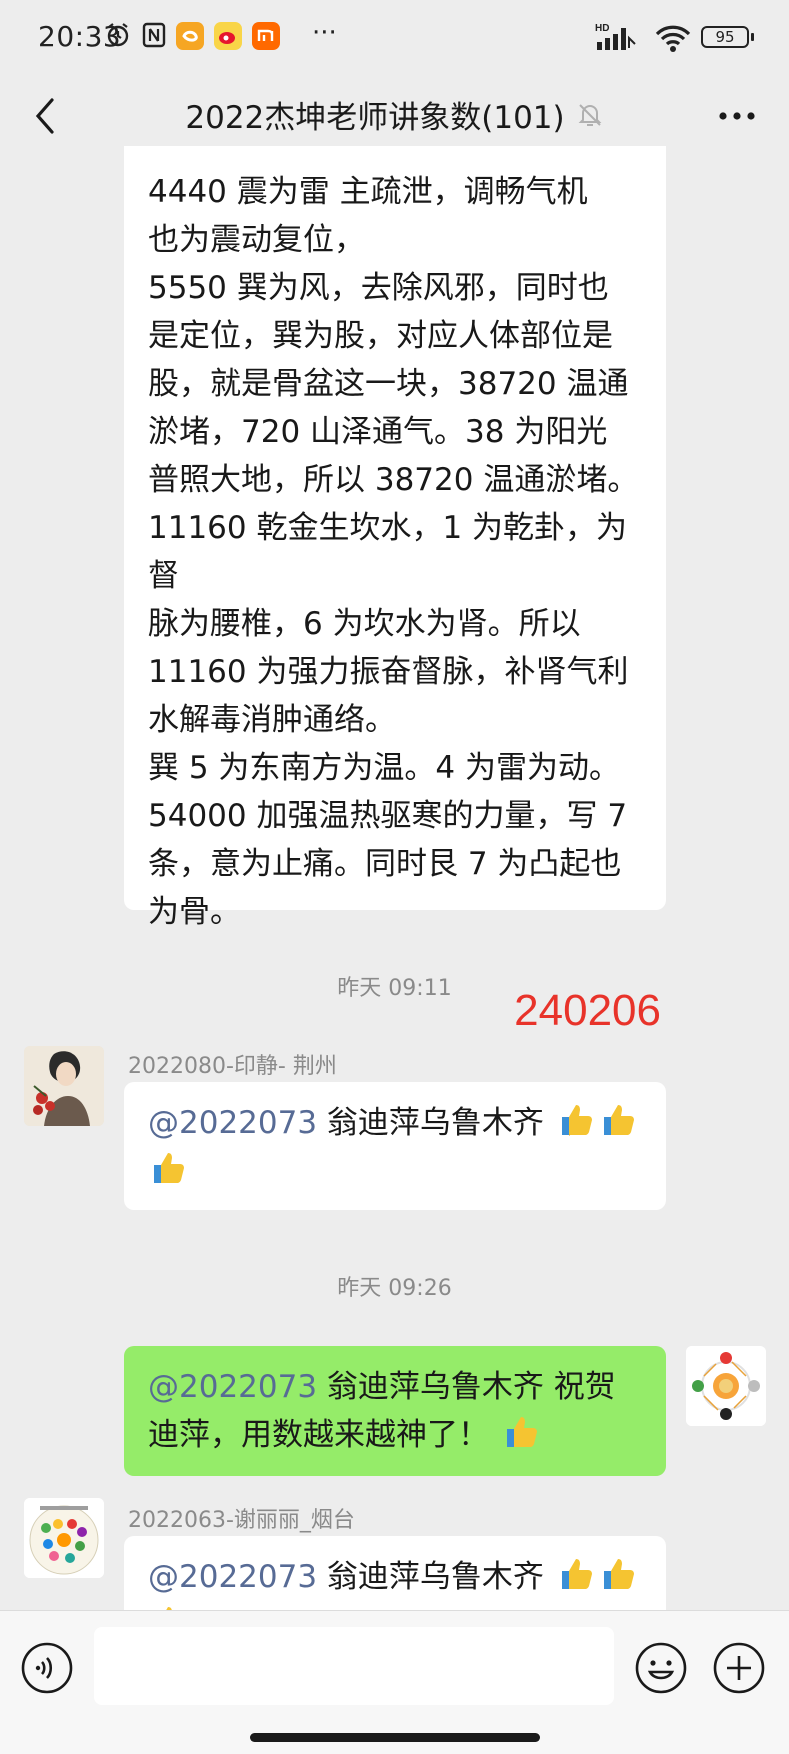 The width and height of the screenshot is (789, 1754). Describe the element at coordinates (602, 28) in the screenshot. I see `network-label: HD` at that location.